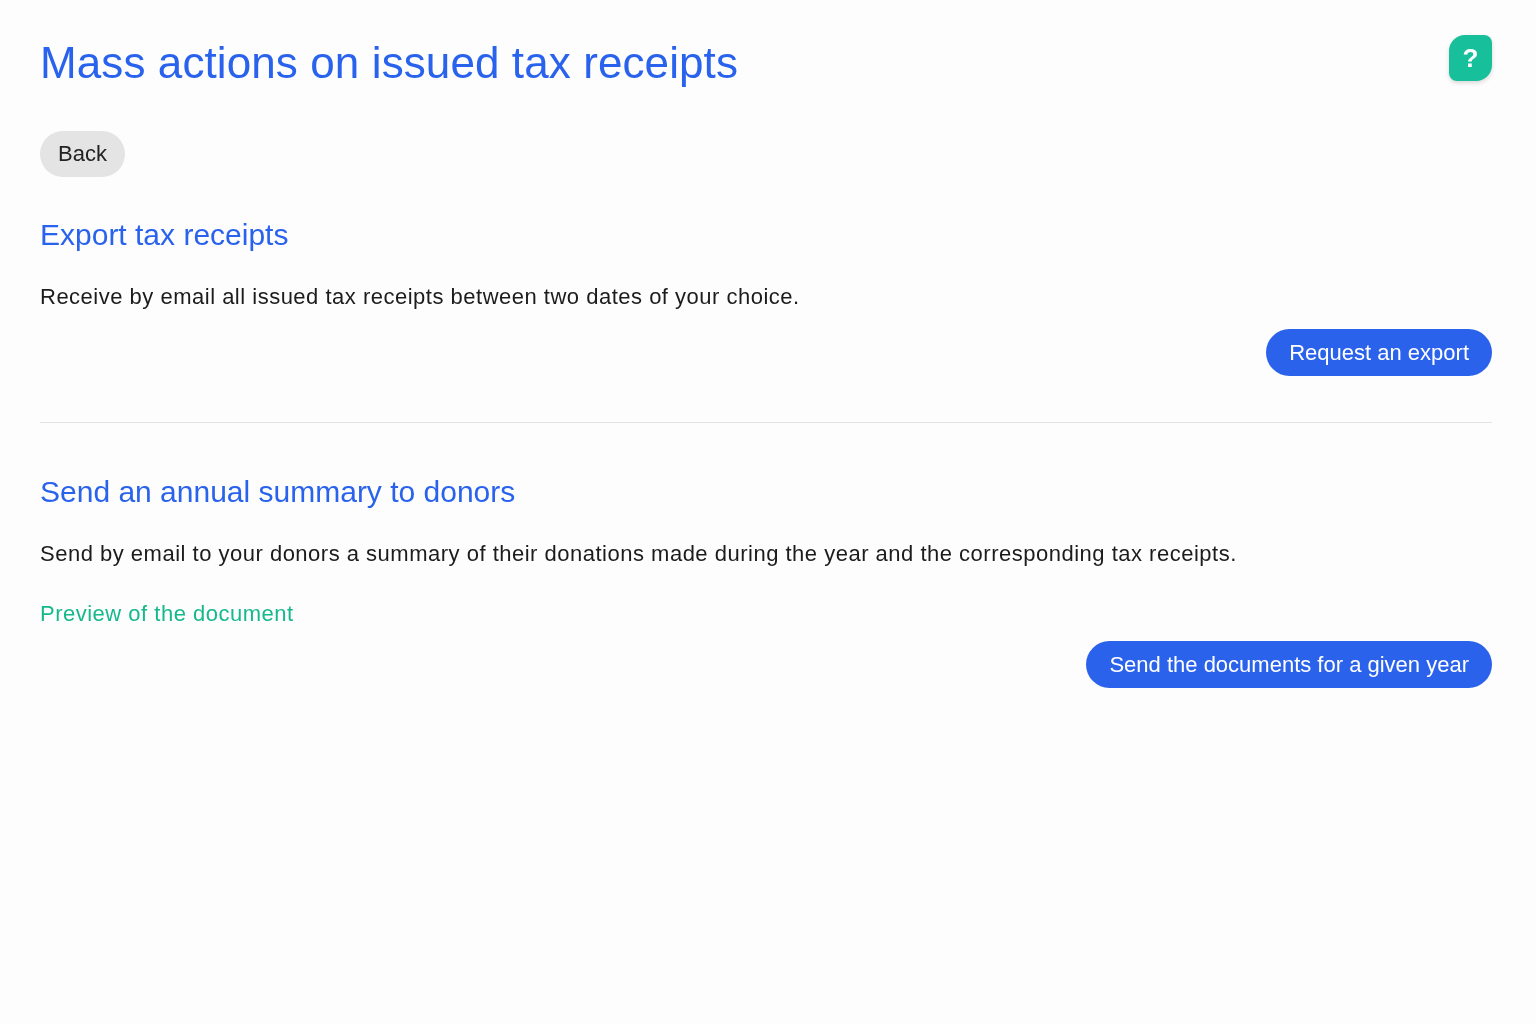 This screenshot has width=1536, height=1024. Describe the element at coordinates (1379, 352) in the screenshot. I see `action-button: Request an export` at that location.